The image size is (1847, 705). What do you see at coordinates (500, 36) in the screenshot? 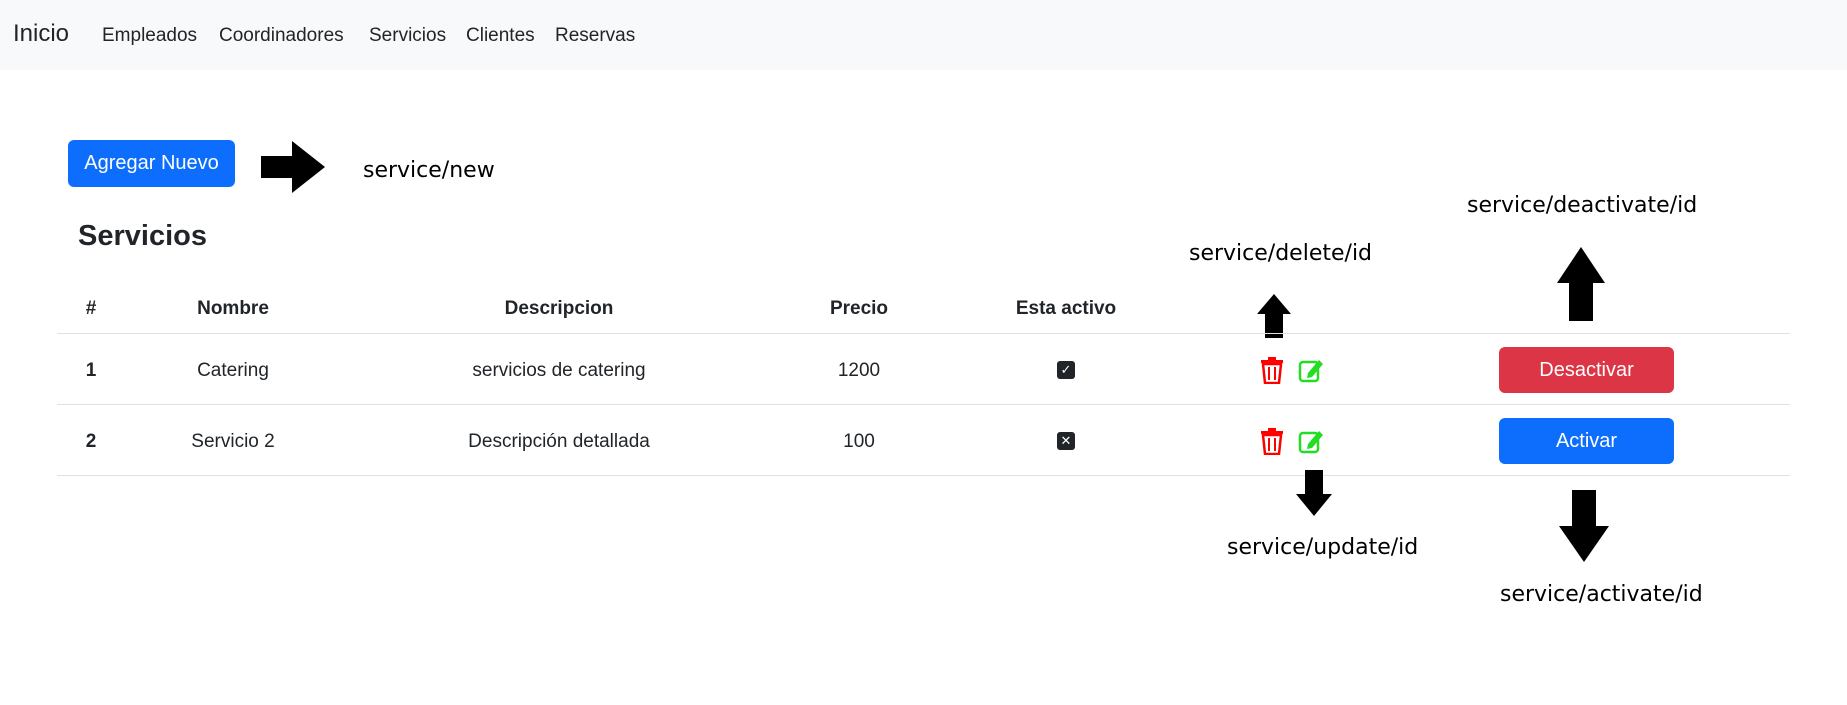
I see `nav-link-clientes: Clientes` at bounding box center [500, 36].